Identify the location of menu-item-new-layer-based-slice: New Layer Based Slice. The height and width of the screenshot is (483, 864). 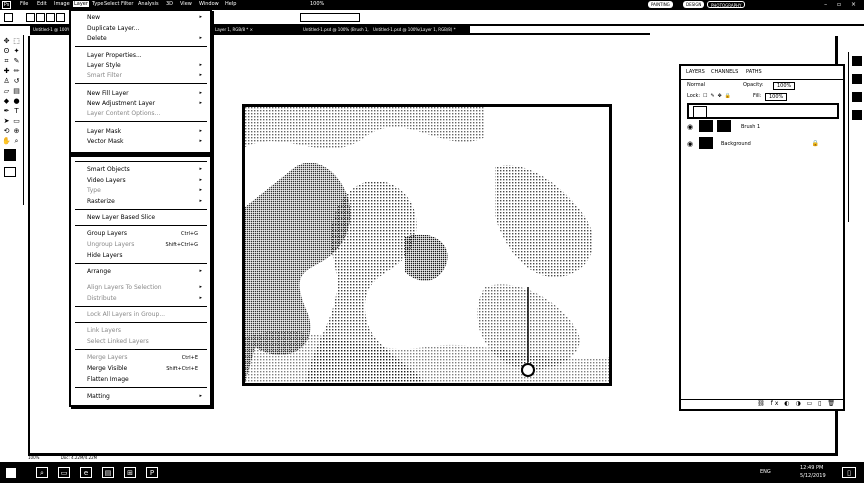
(121, 217).